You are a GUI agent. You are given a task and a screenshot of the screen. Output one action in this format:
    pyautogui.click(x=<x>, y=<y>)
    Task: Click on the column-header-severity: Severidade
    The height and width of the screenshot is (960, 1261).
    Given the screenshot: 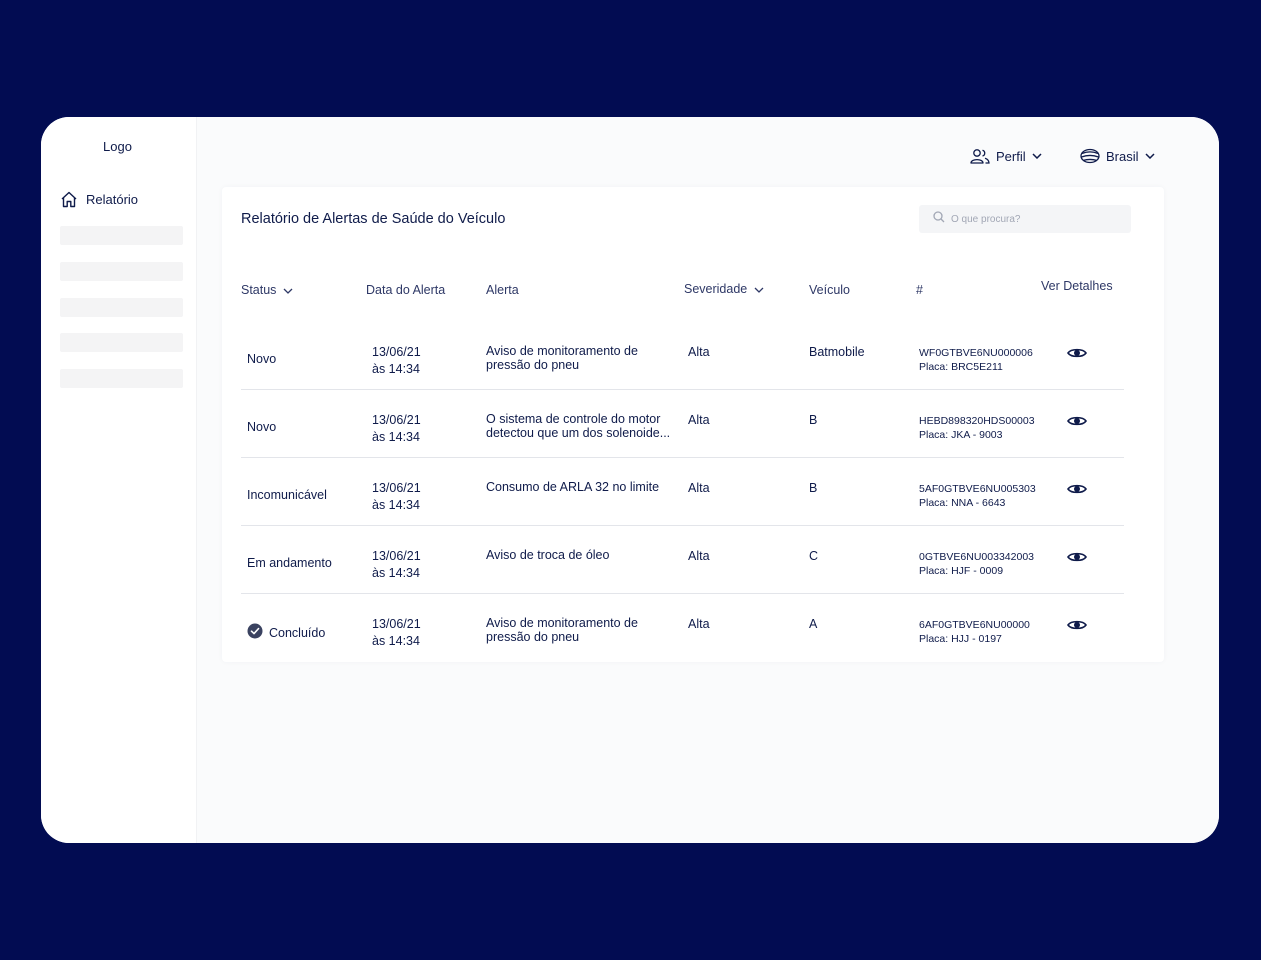 What is the action you would take?
    pyautogui.click(x=724, y=289)
    